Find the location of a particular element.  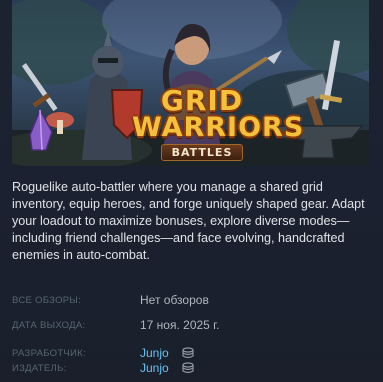

logo-title-line2: WARRIORS is located at coordinates (218, 127).